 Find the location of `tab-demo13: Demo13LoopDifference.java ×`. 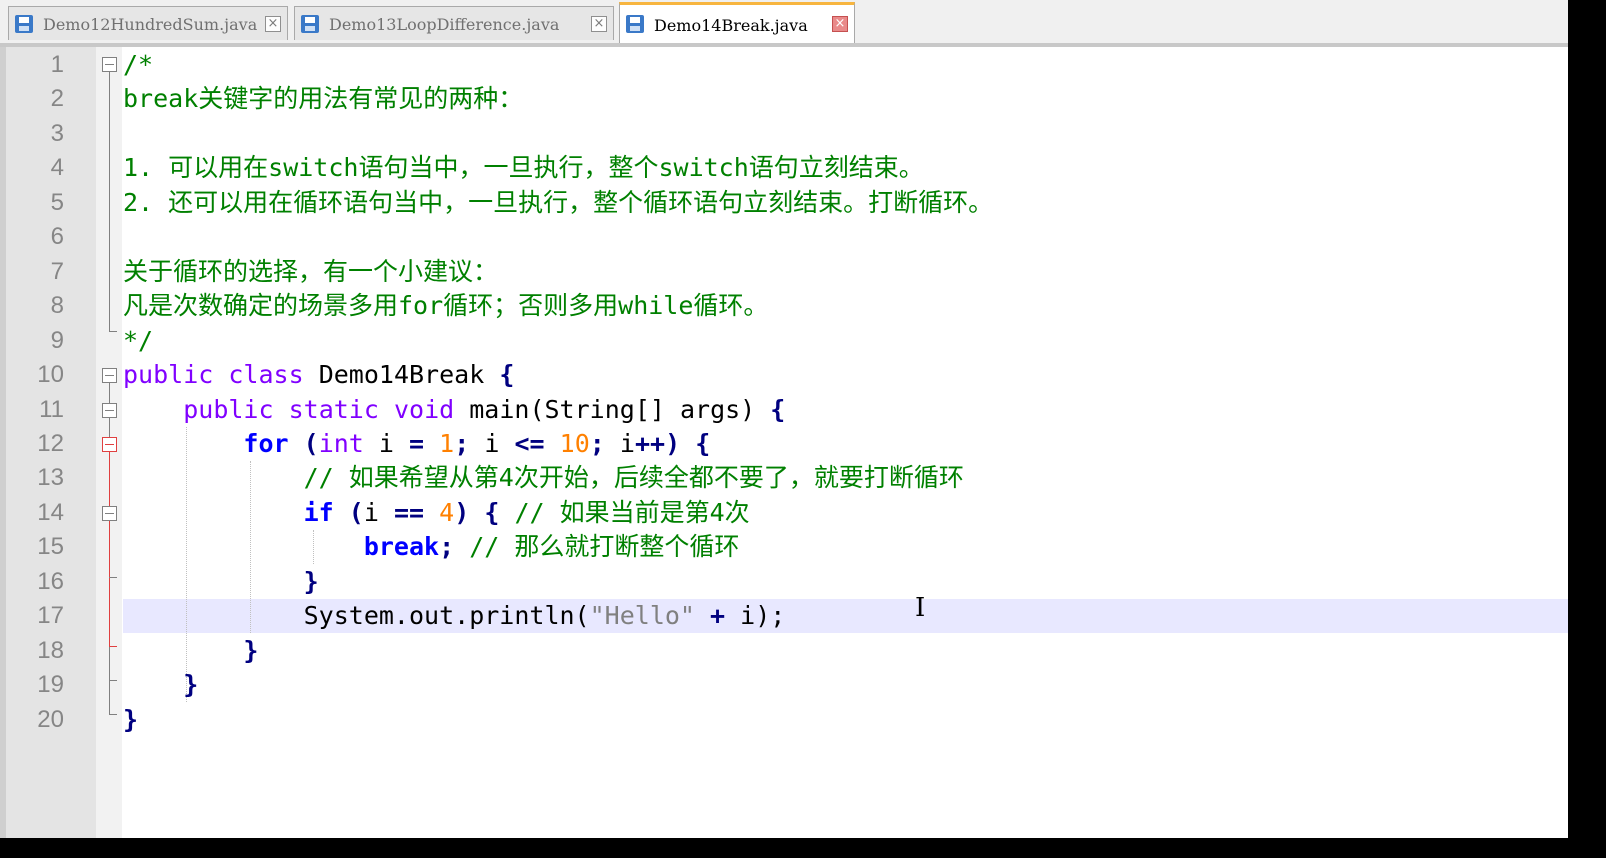

tab-demo13: Demo13LoopDifference.java × is located at coordinates (454, 23).